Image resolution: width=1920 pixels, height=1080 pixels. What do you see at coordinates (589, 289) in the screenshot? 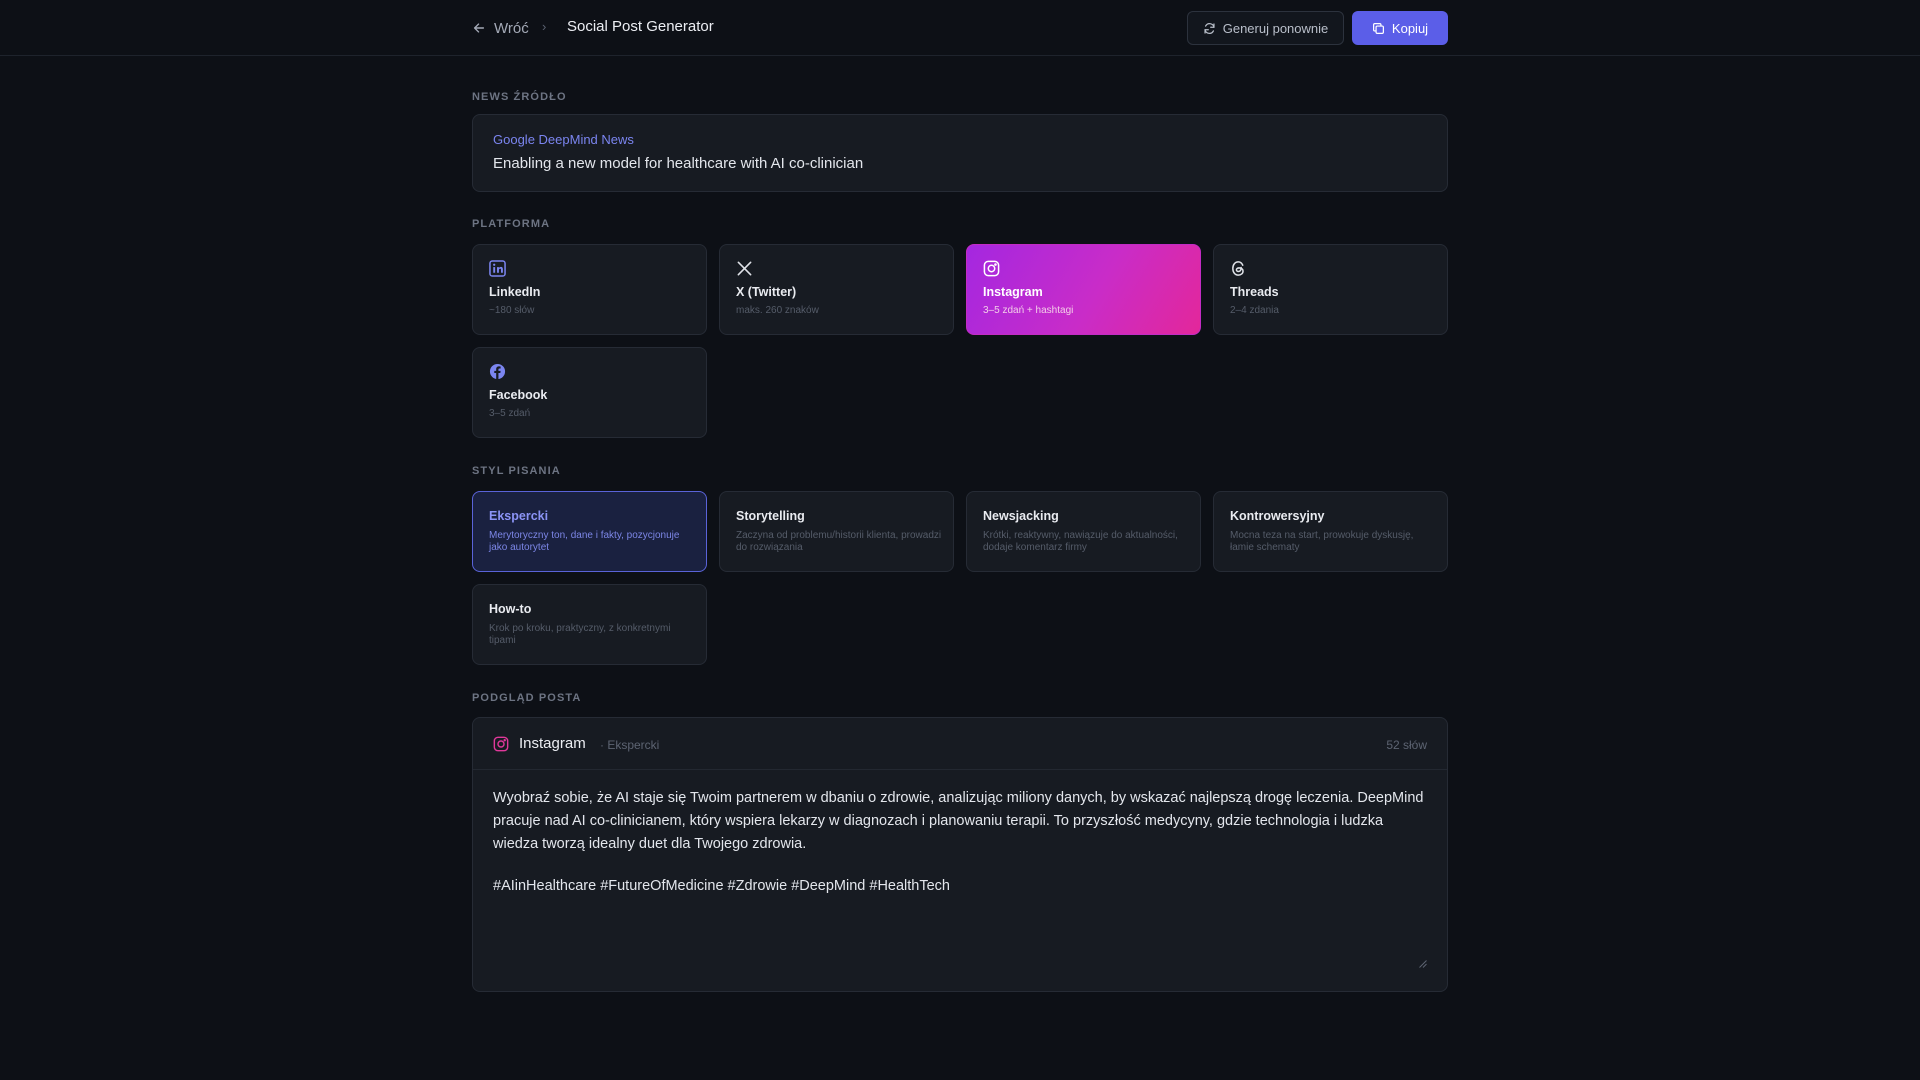
I see `platform-card-linkedin: LinkedIn ~180 słów` at bounding box center [589, 289].